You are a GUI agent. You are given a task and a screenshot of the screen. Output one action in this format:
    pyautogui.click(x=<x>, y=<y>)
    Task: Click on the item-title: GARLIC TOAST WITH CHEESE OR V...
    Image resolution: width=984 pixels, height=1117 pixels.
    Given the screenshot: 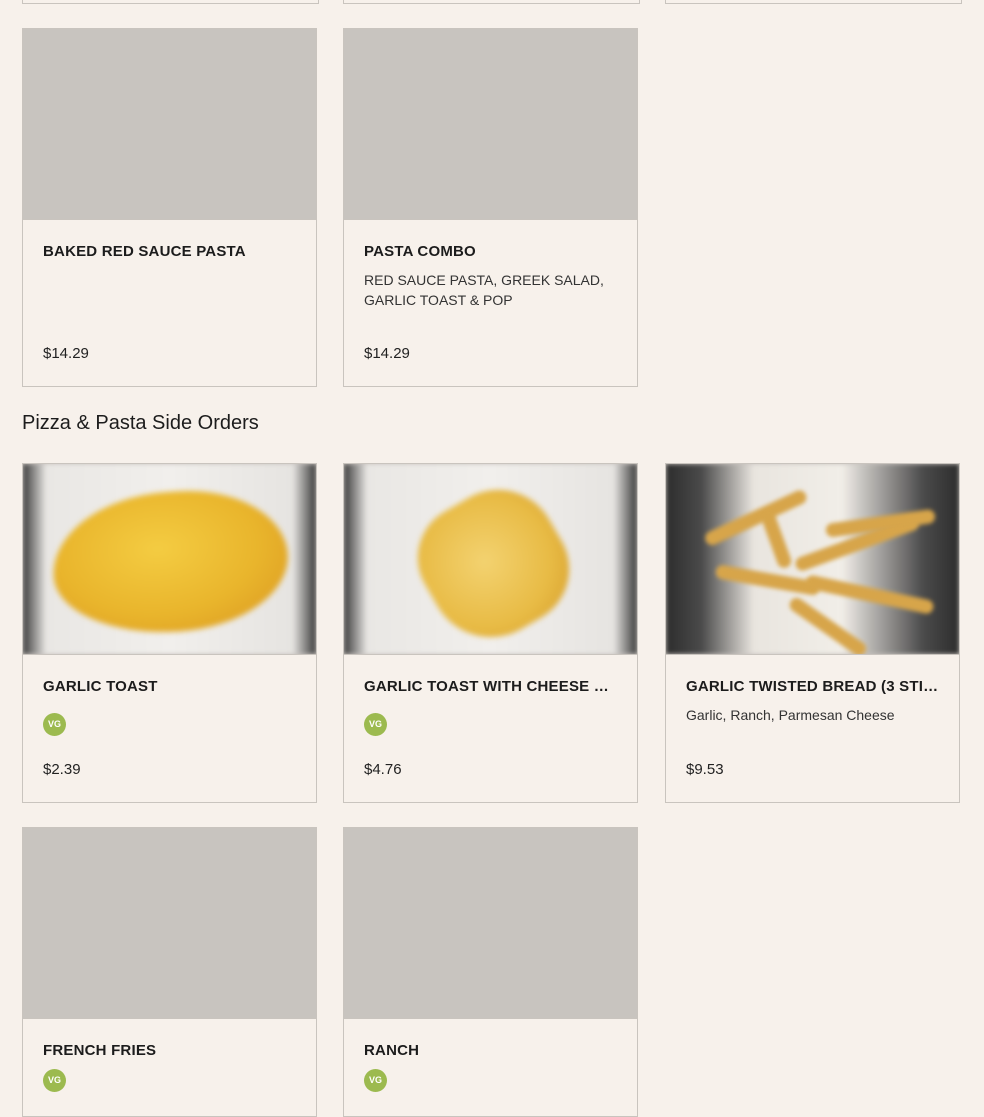 What is the action you would take?
    pyautogui.click(x=490, y=686)
    